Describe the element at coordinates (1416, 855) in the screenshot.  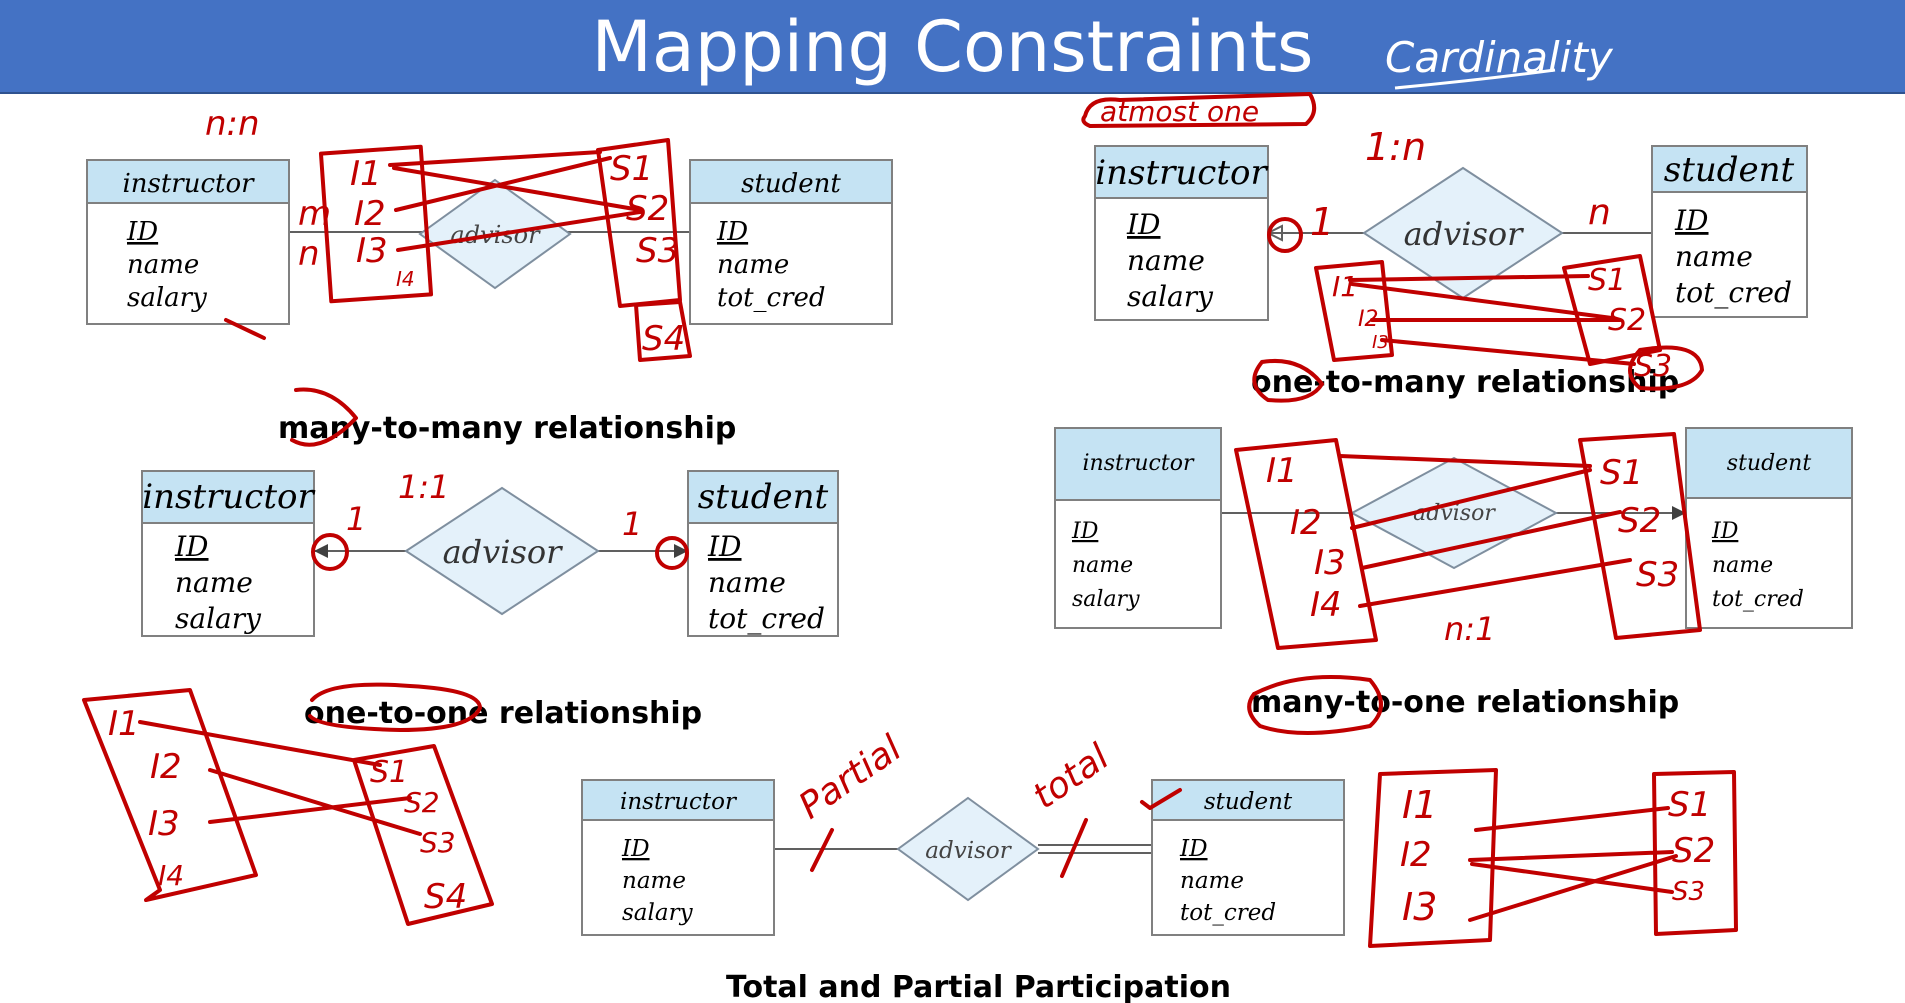
I see `part-left-set-i2: I2` at that location.